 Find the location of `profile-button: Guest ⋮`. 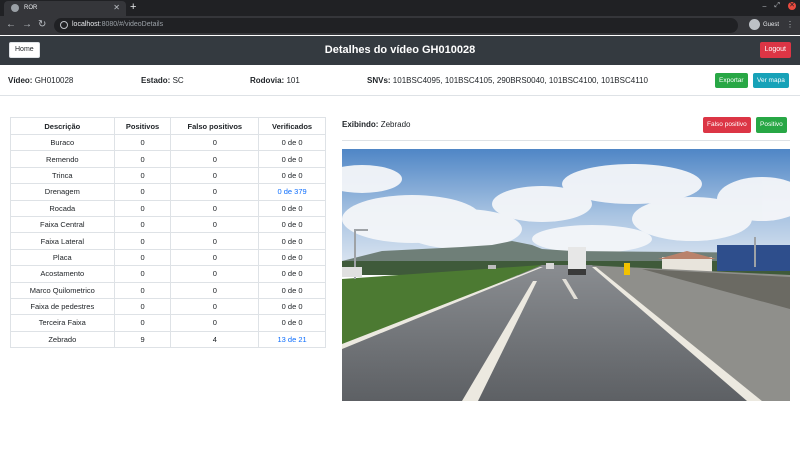

profile-button: Guest ⋮ is located at coordinates (771, 24).